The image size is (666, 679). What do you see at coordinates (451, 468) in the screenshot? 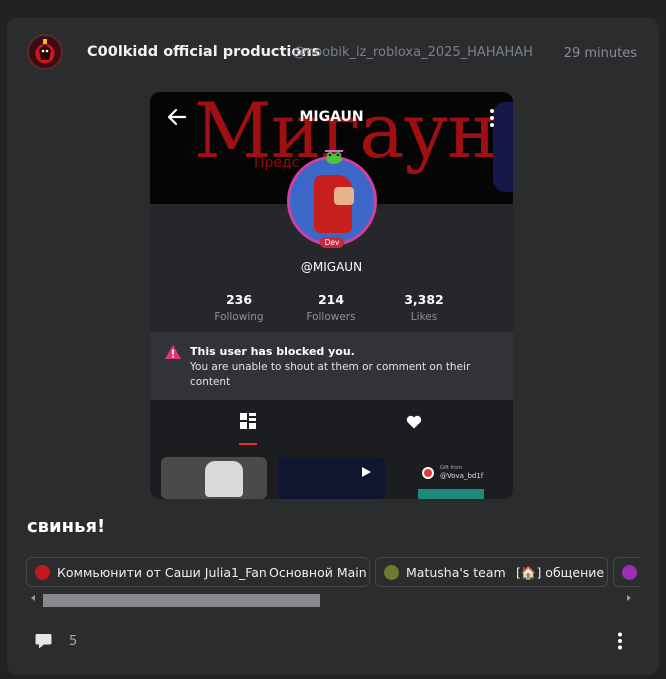
I see `thumbnail-caption: Gift from` at bounding box center [451, 468].